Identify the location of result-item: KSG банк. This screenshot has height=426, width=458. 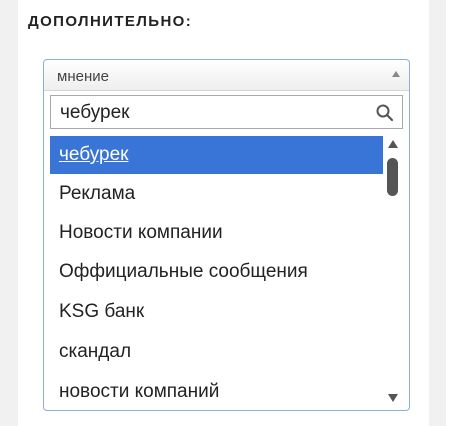
(216, 312).